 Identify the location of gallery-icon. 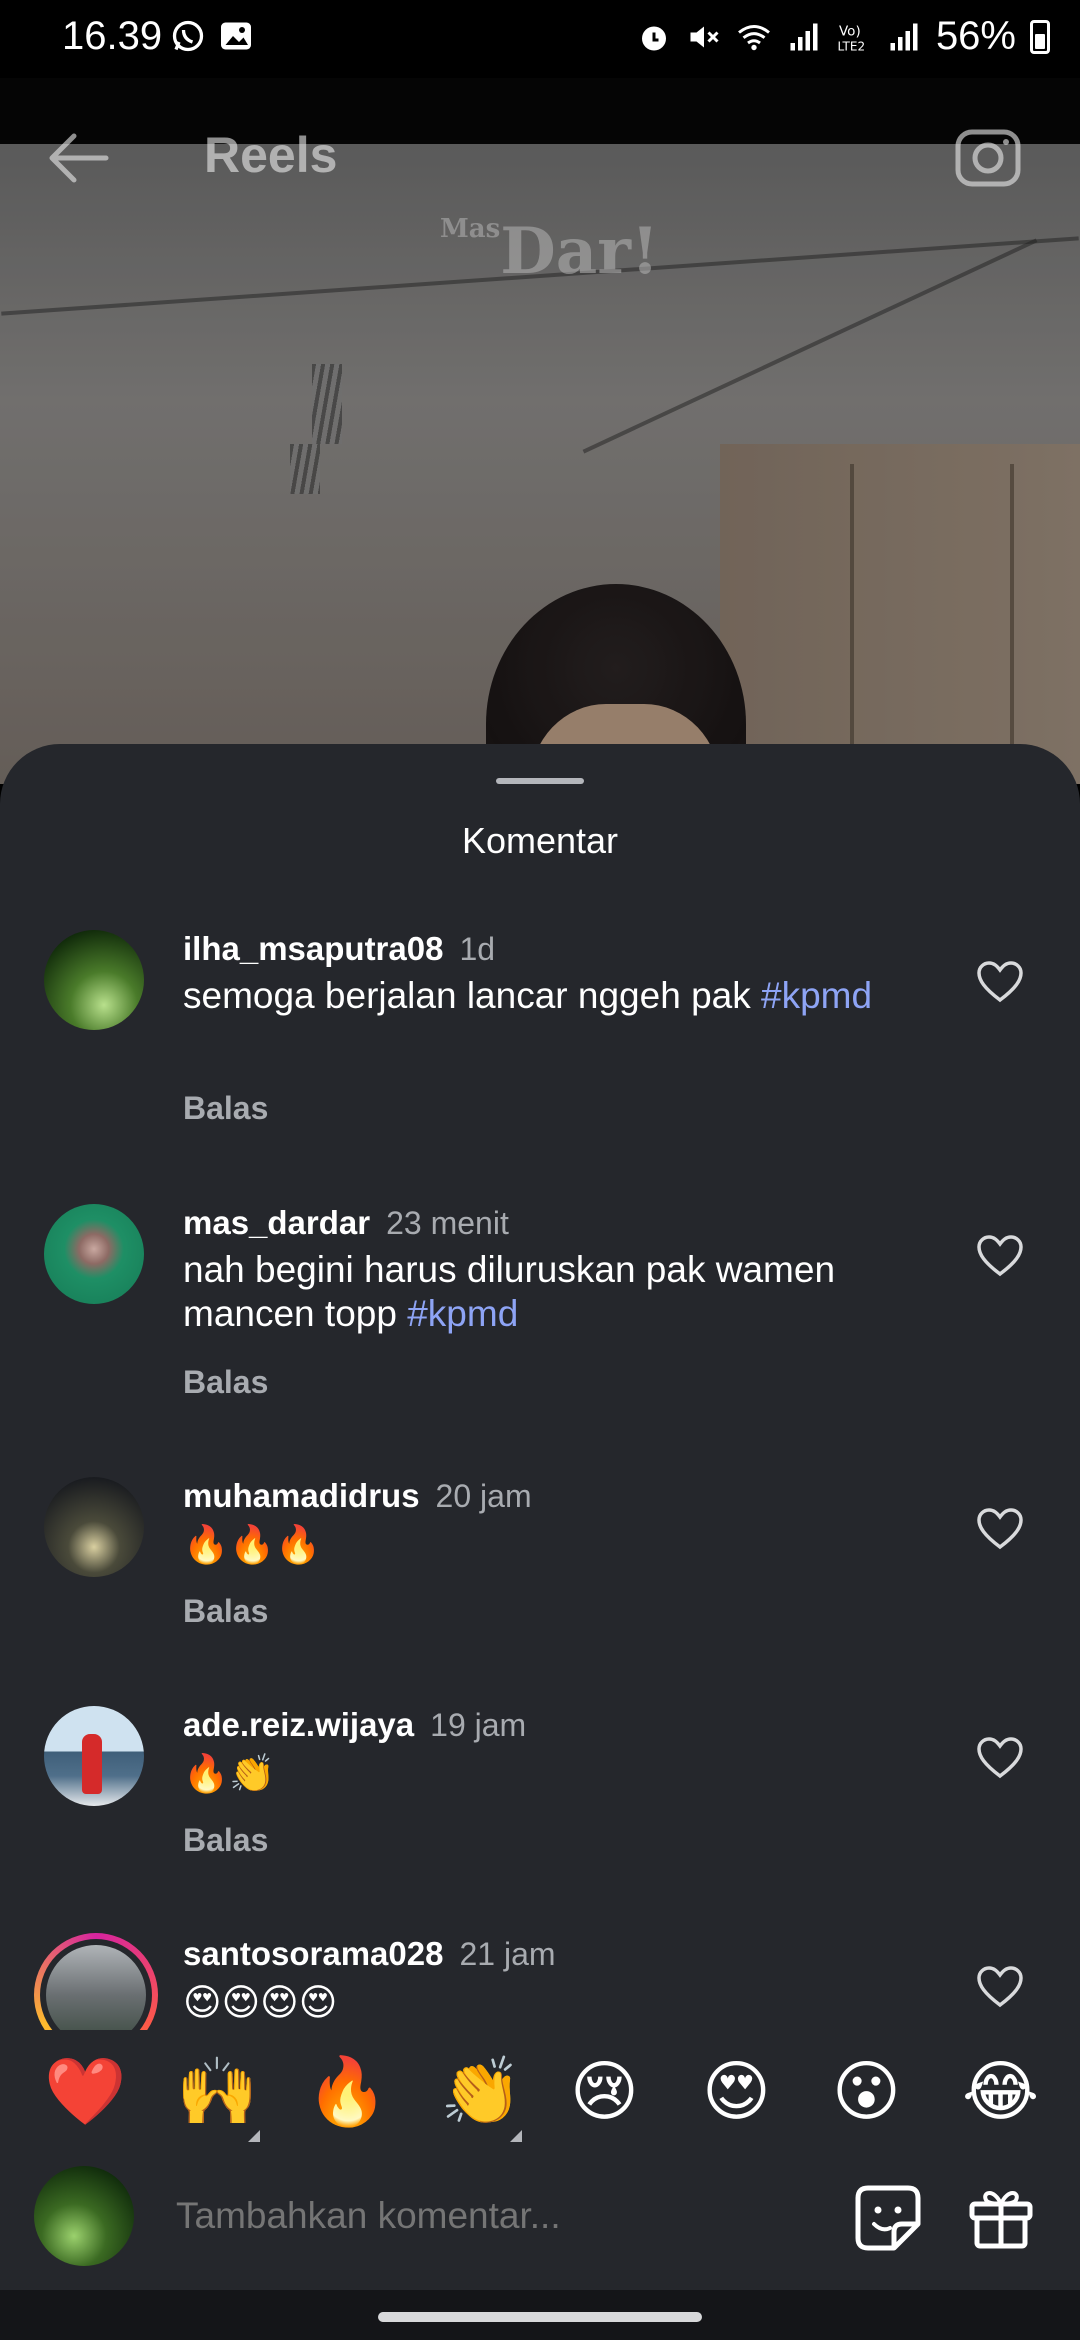
(236, 36).